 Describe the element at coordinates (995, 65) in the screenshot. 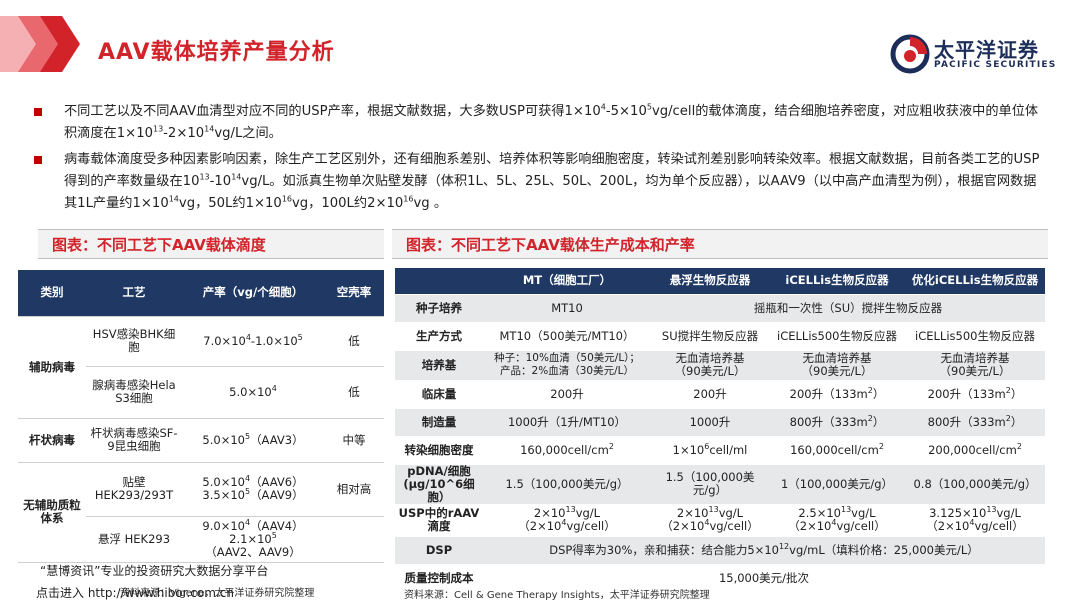

I see `logo-text-en: PACIFIC SECURITIES` at that location.